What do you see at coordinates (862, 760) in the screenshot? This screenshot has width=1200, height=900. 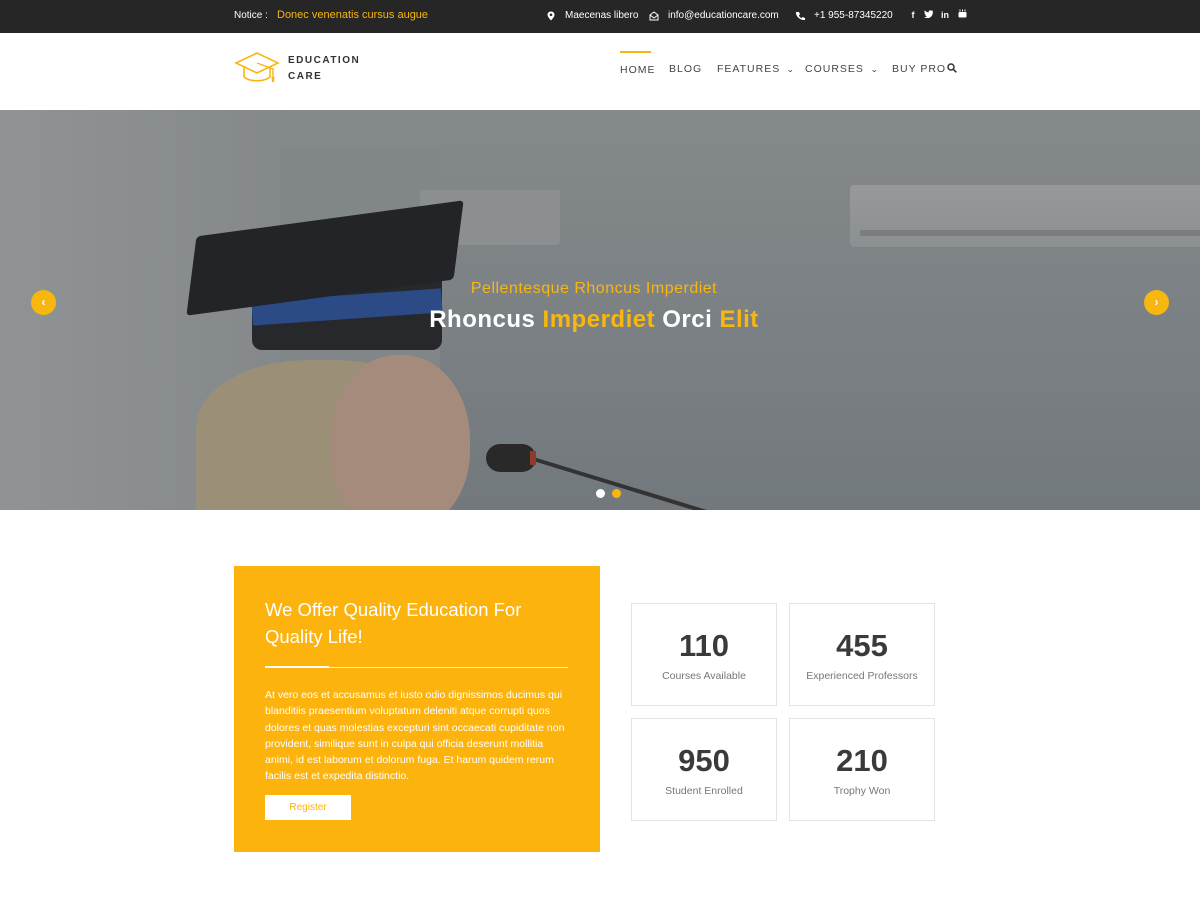 I see `stat-value: 210` at bounding box center [862, 760].